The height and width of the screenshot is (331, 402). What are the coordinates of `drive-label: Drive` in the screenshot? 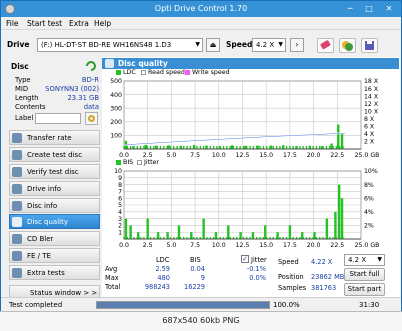 It's located at (18, 44).